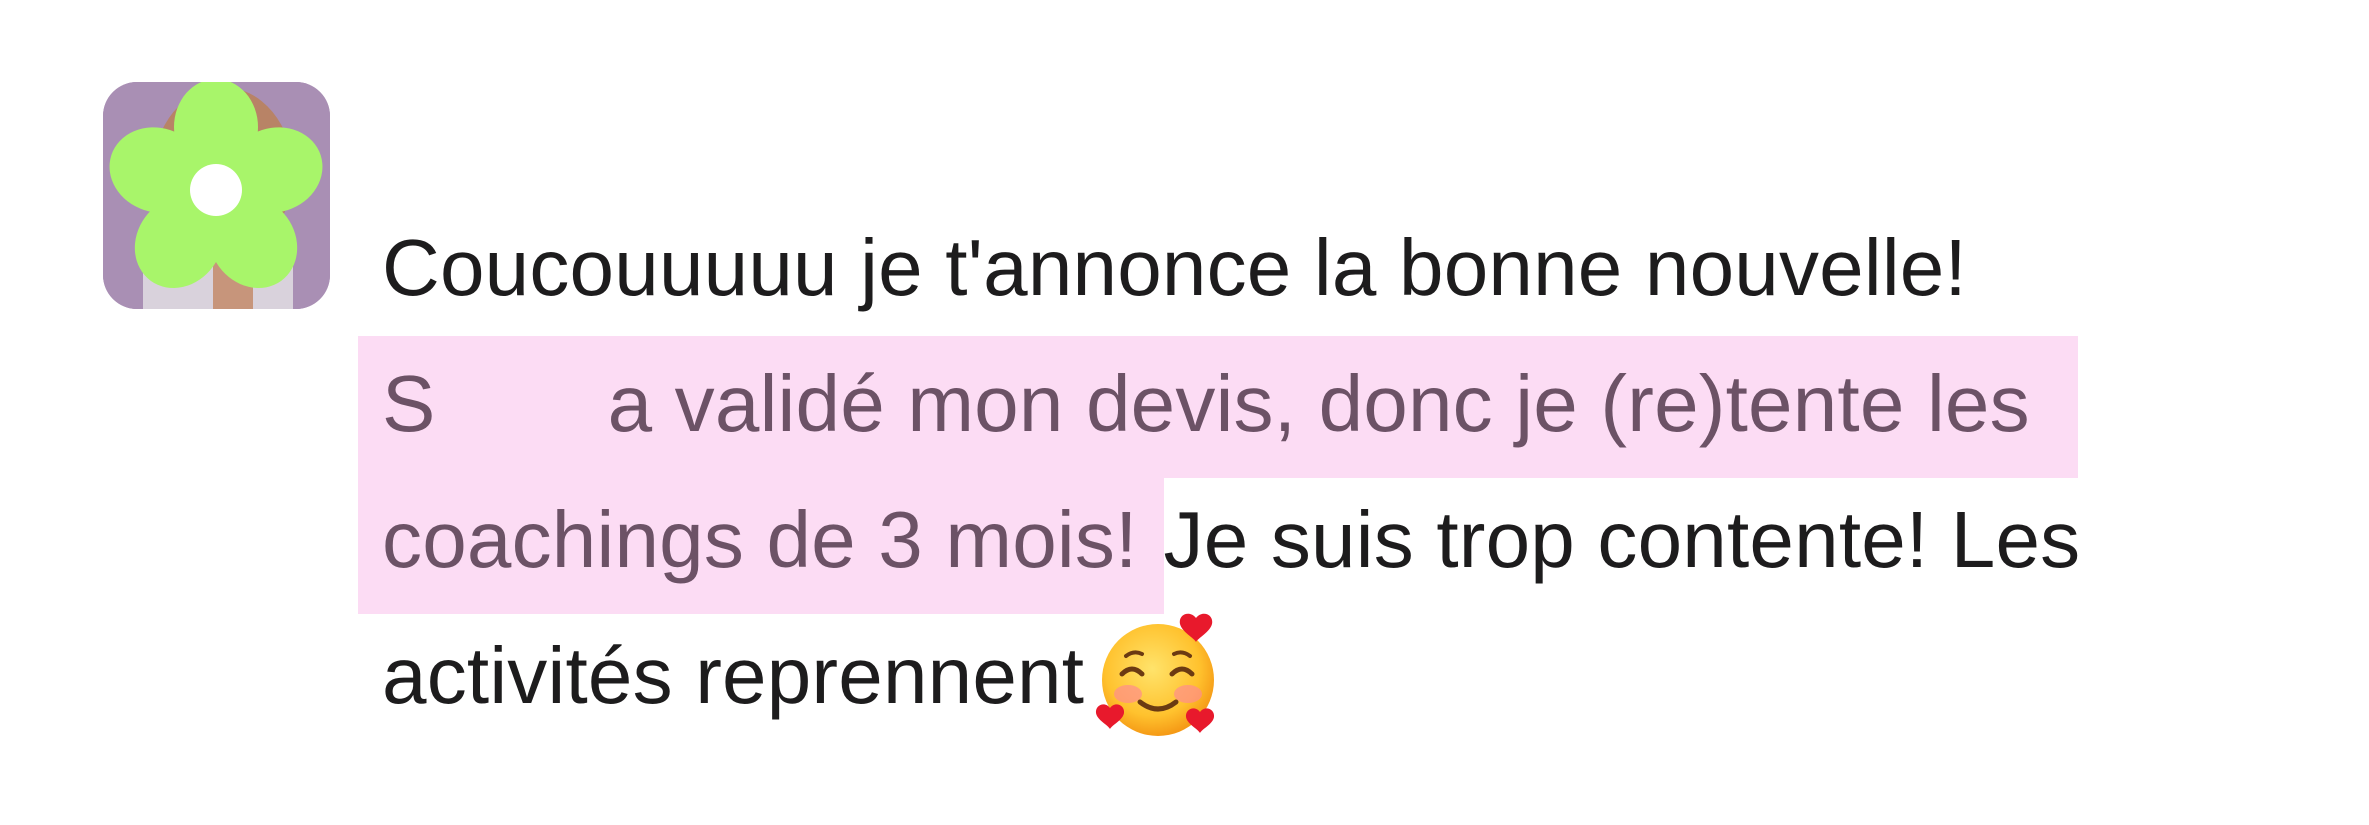  I want to click on message-text-line-2-start: S, so click(409, 403).